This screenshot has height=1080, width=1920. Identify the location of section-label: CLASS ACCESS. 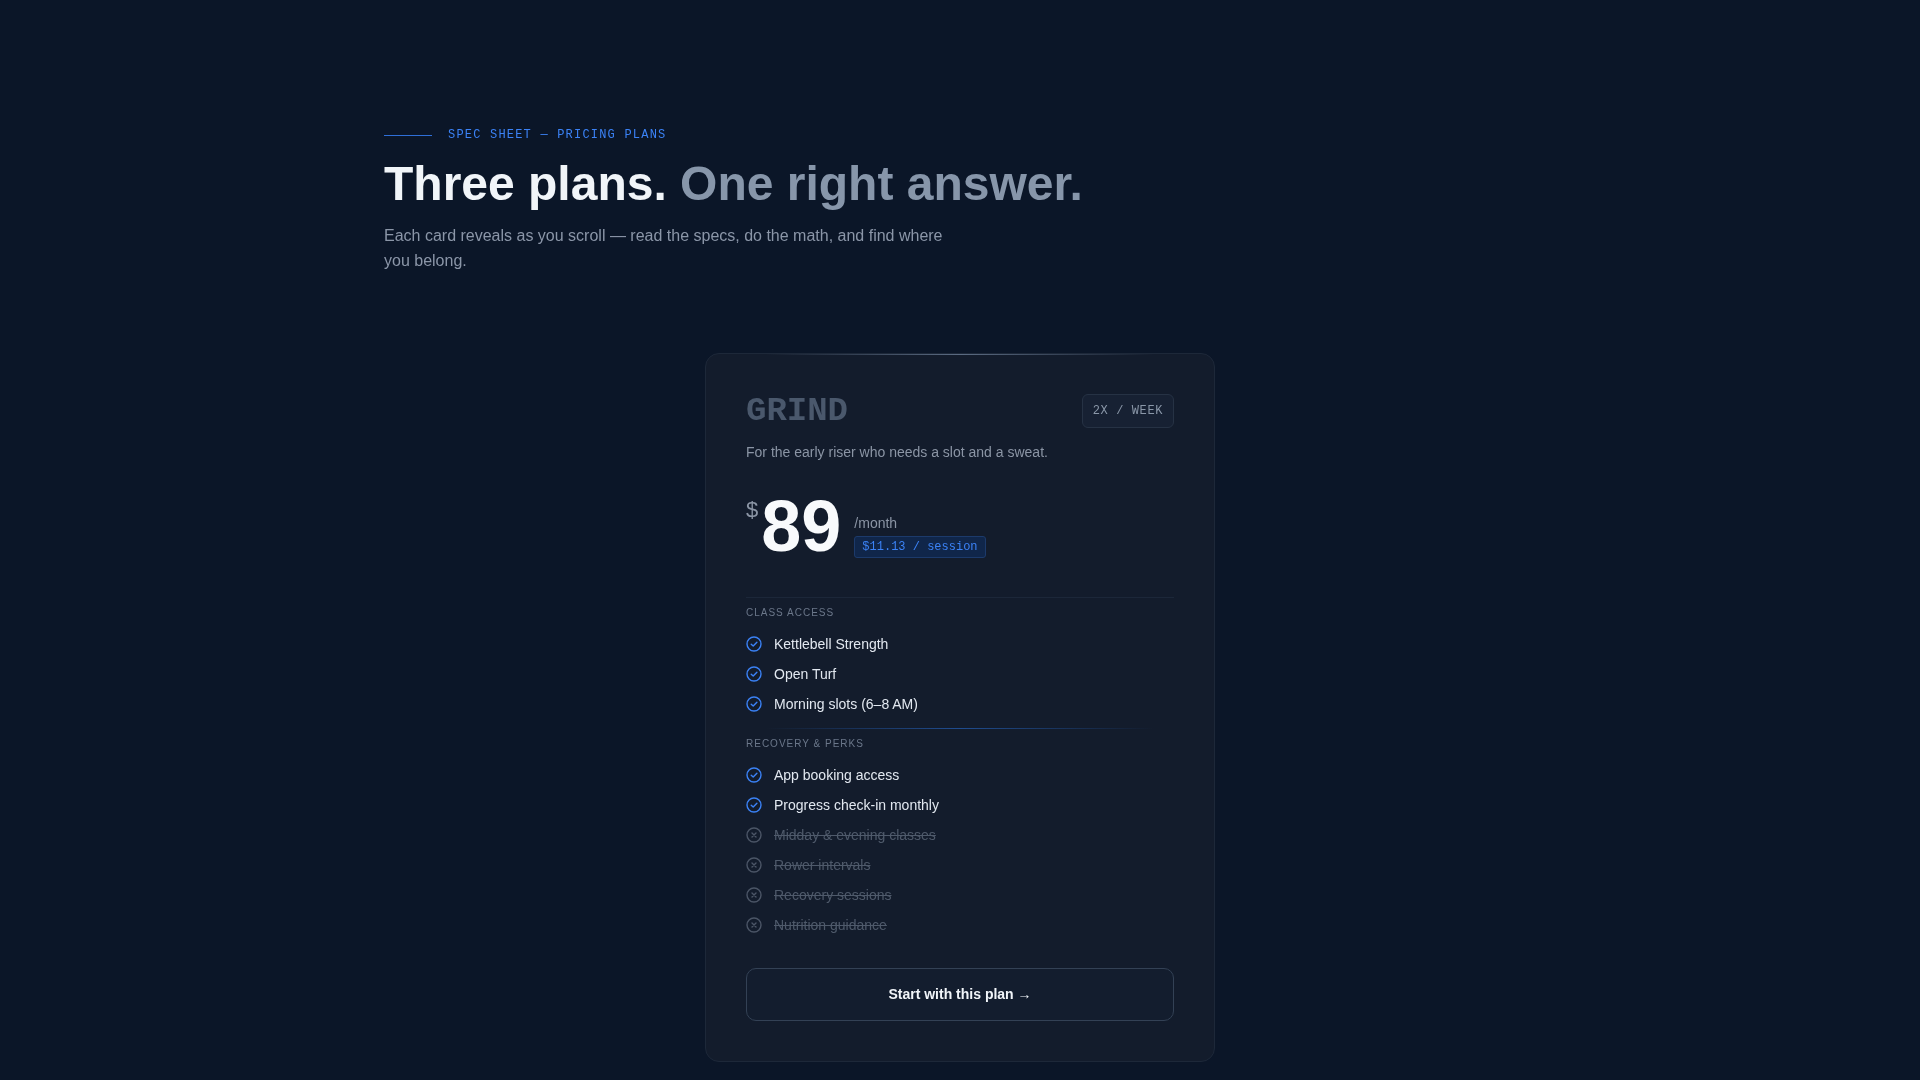
(790, 613).